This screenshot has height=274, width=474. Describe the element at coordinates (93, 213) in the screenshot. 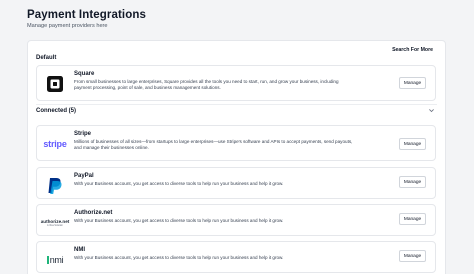

I see `provider-name: Authorize.net` at that location.